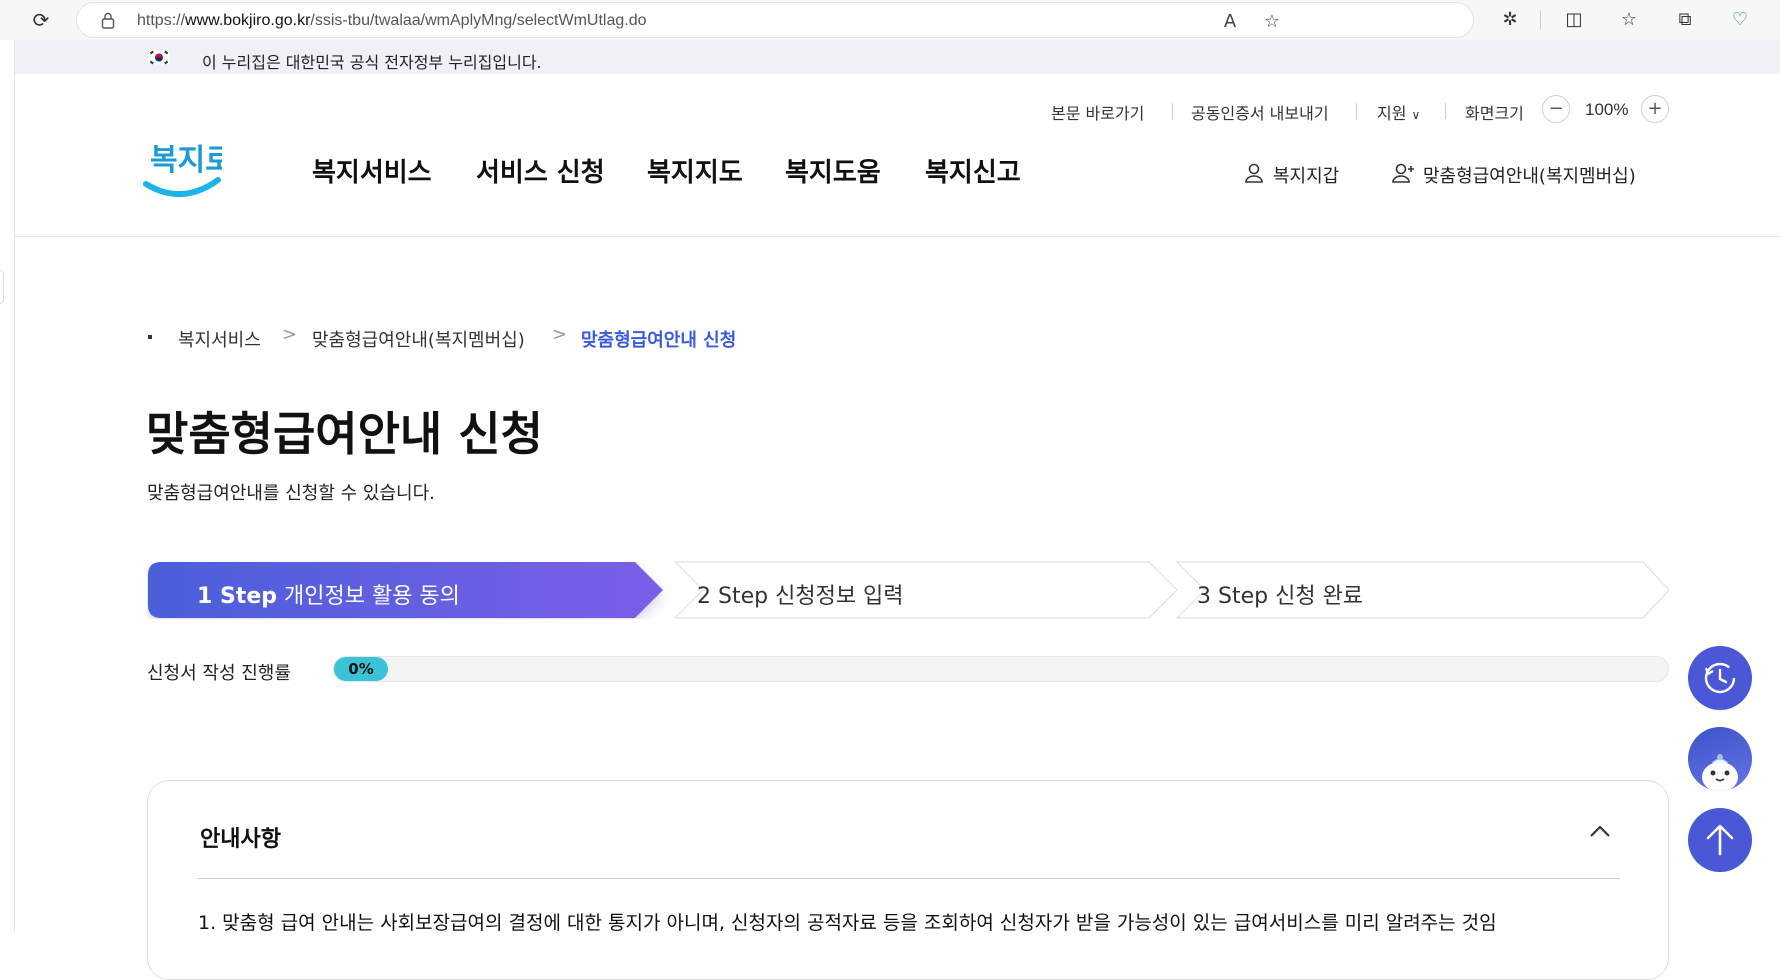 This screenshot has height=980, width=1780. Describe the element at coordinates (418, 339) in the screenshot. I see `breadcrumb-item: 맞춤형급여안내(복지멤버십)` at that location.